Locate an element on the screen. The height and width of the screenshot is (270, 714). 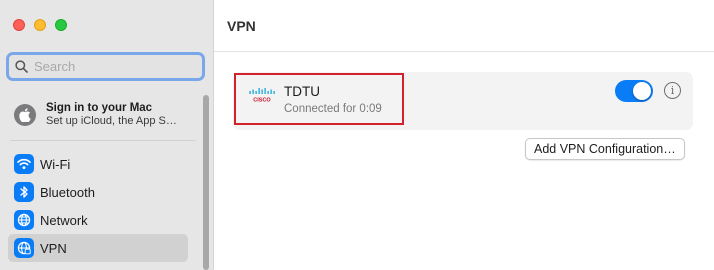
search-input is located at coordinates (114, 66).